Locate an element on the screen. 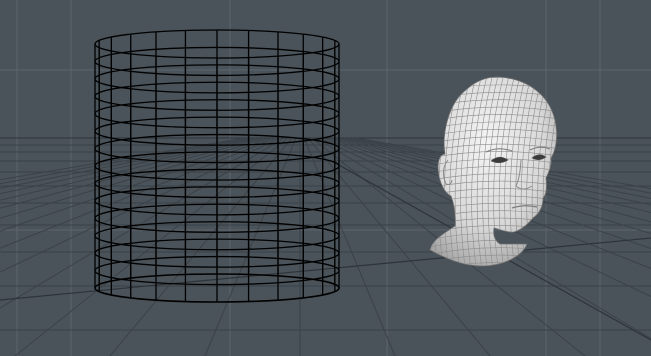 The image size is (651, 356). head-mesh is located at coordinates (498, 170).